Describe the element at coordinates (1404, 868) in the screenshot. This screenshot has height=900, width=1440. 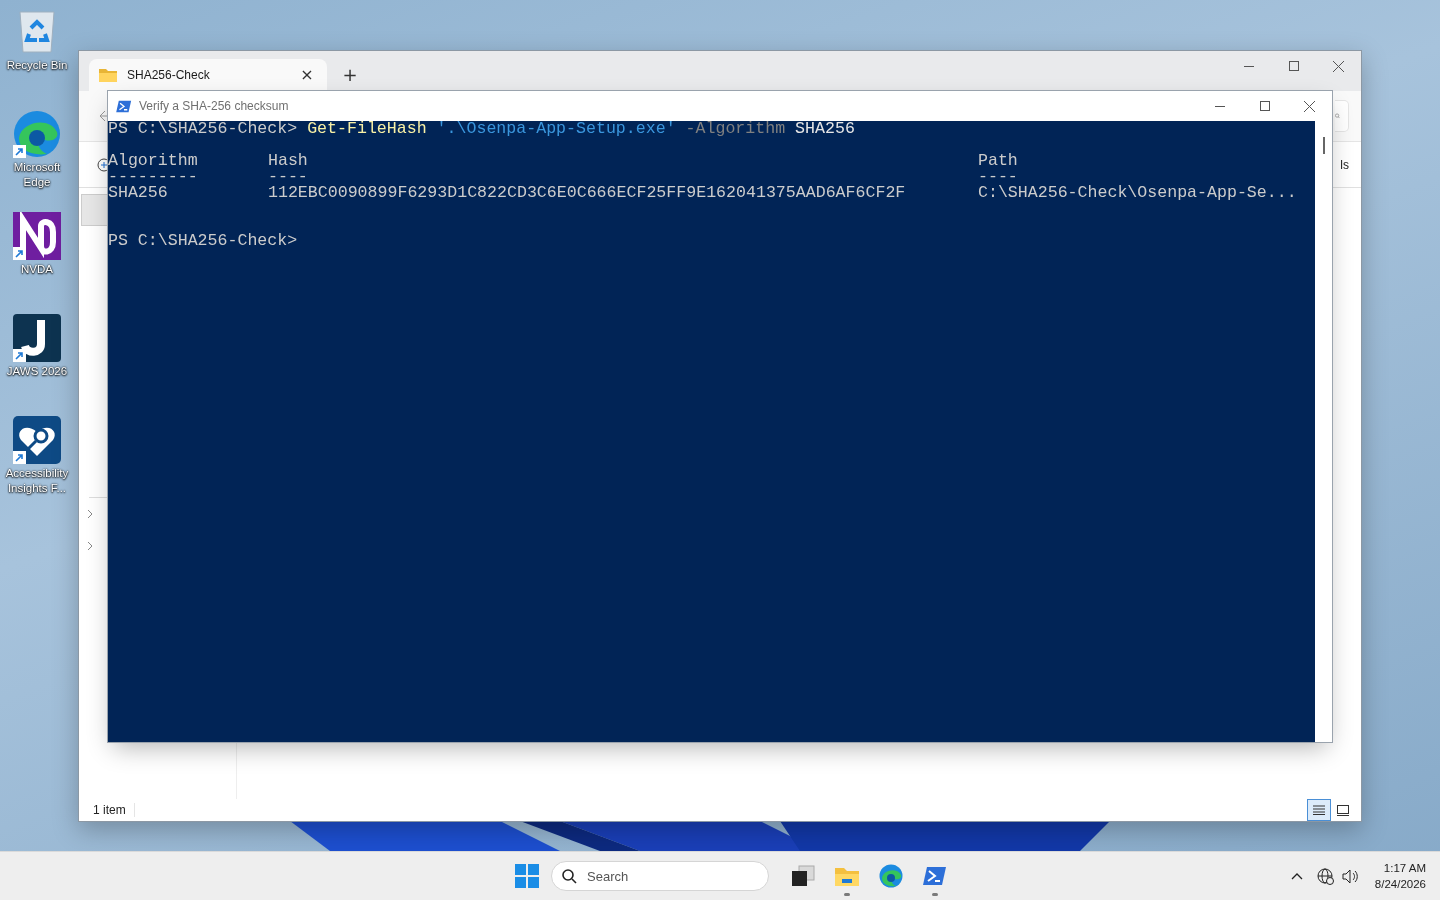
I see `clock-time: 1:17 AM` at that location.